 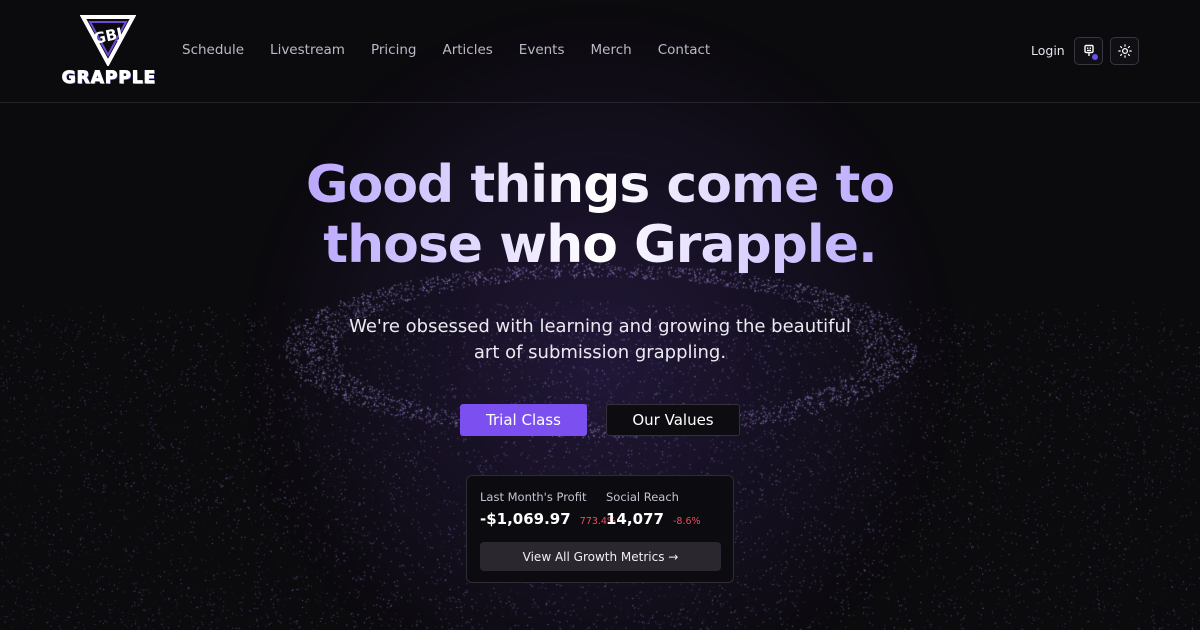 What do you see at coordinates (642, 497) in the screenshot?
I see `reach-label: Social Reach` at bounding box center [642, 497].